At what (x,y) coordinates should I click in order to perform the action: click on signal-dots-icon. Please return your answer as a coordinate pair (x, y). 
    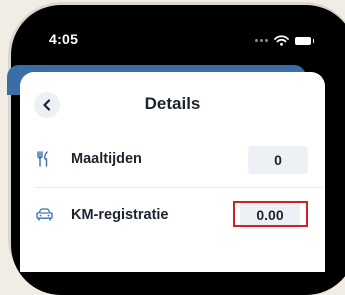
    Looking at the image, I should click on (261, 40).